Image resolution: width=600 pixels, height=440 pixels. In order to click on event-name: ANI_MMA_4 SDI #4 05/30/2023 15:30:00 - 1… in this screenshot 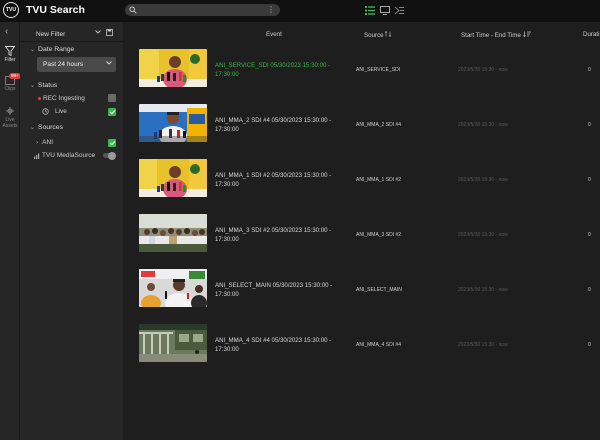, I will do `click(273, 345)`.